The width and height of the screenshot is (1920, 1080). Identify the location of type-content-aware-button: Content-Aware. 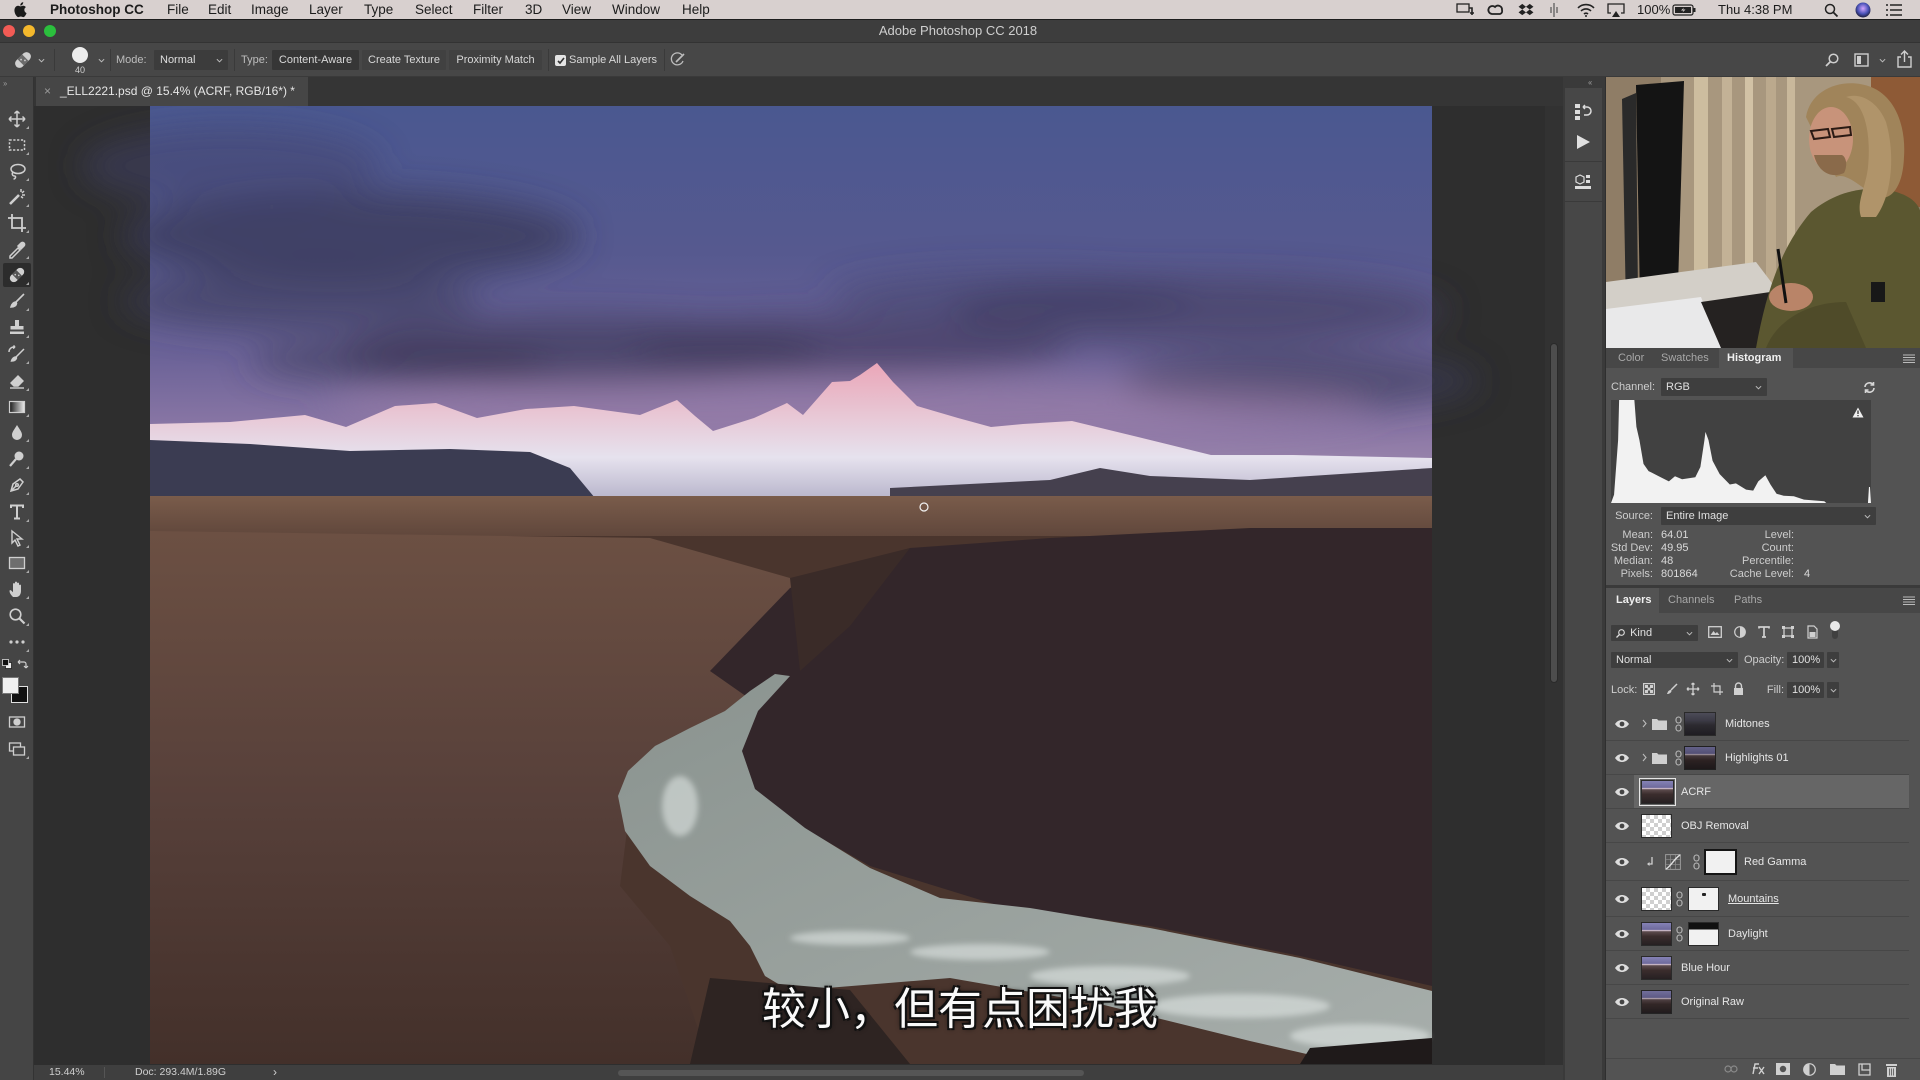
(315, 60).